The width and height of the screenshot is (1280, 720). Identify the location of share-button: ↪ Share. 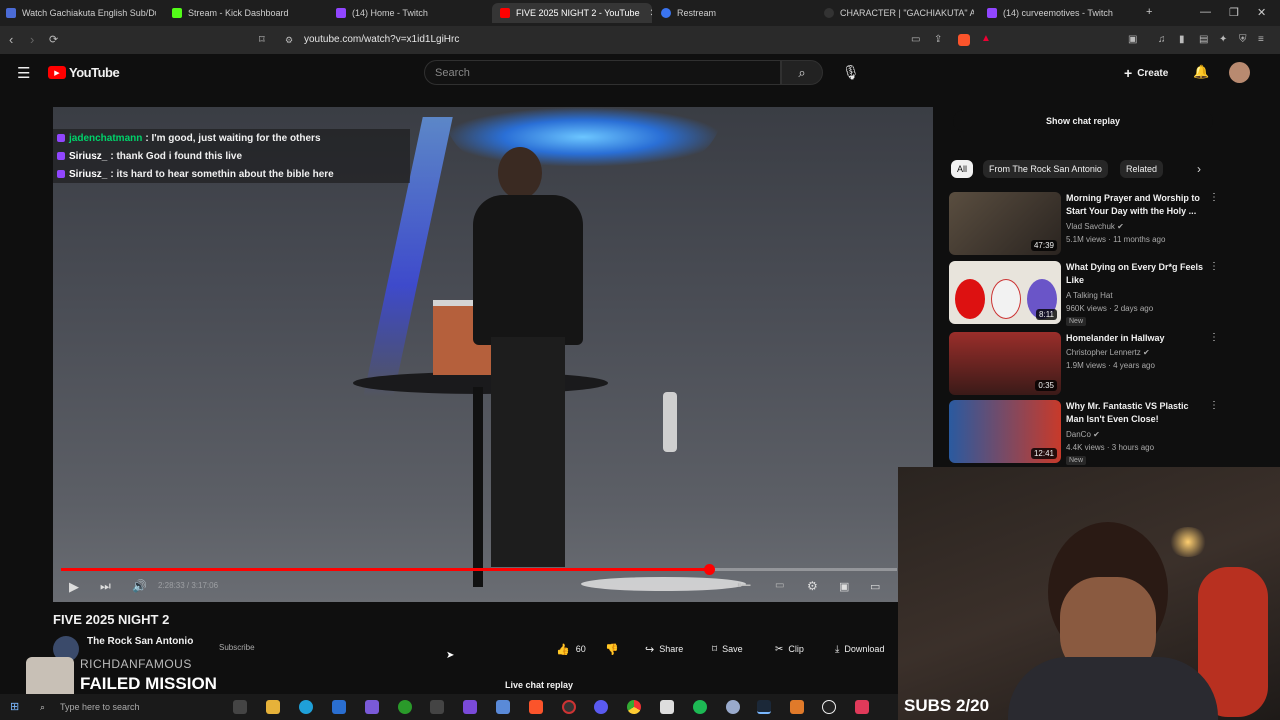
(664, 649).